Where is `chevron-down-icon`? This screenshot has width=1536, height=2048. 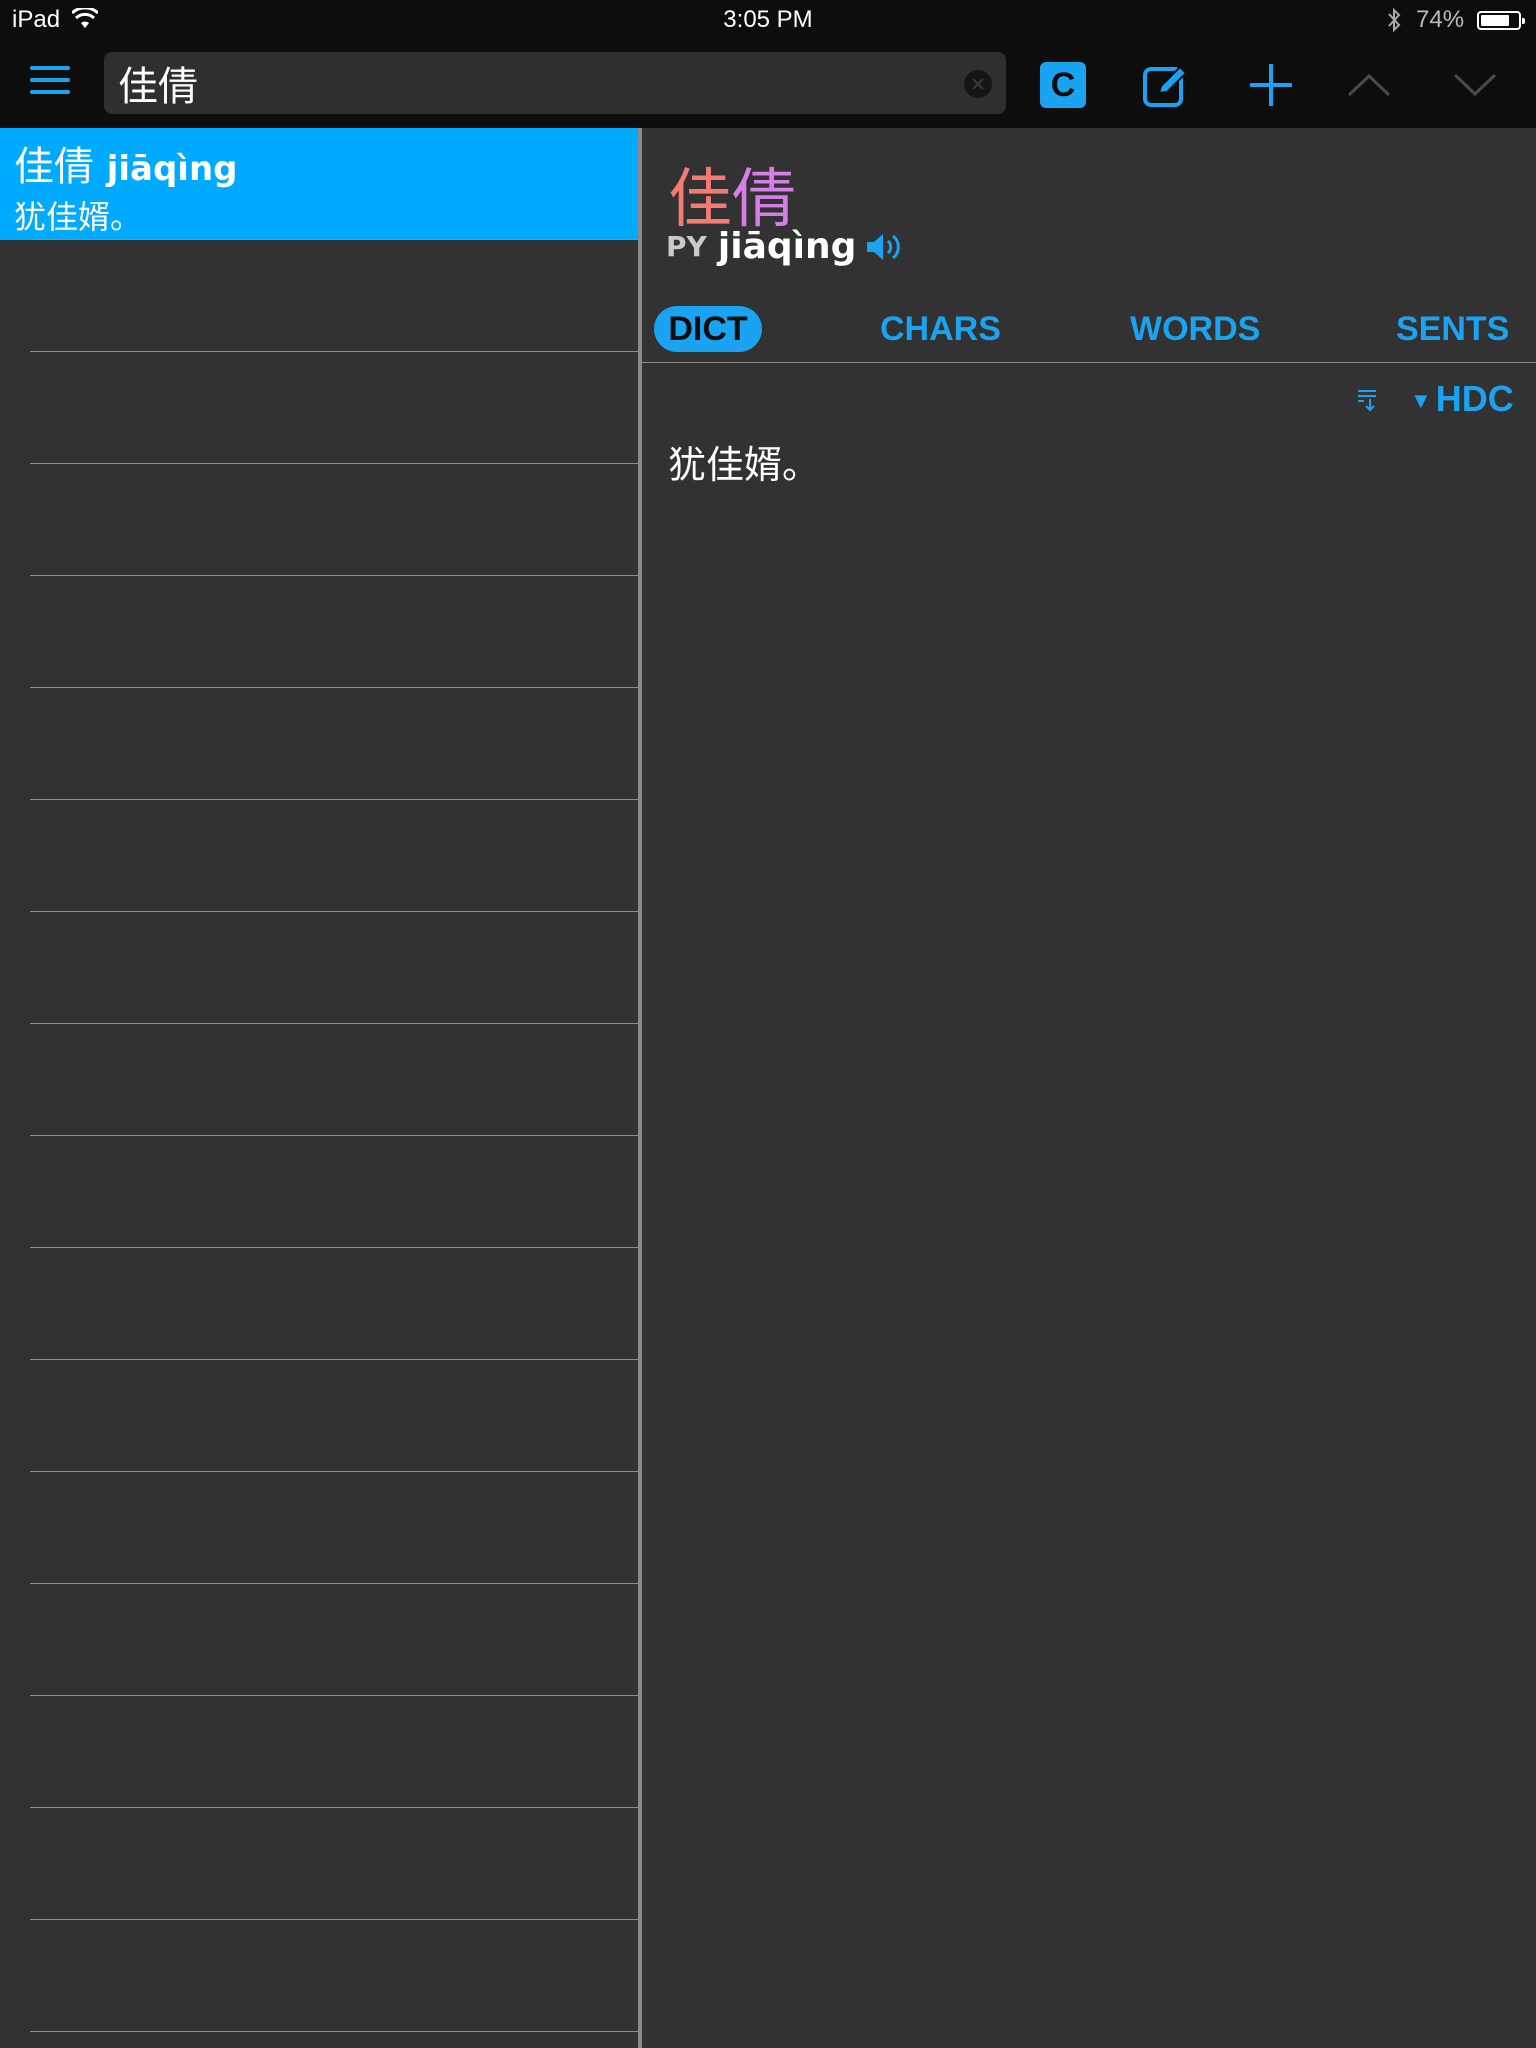
chevron-down-icon is located at coordinates (1475, 85).